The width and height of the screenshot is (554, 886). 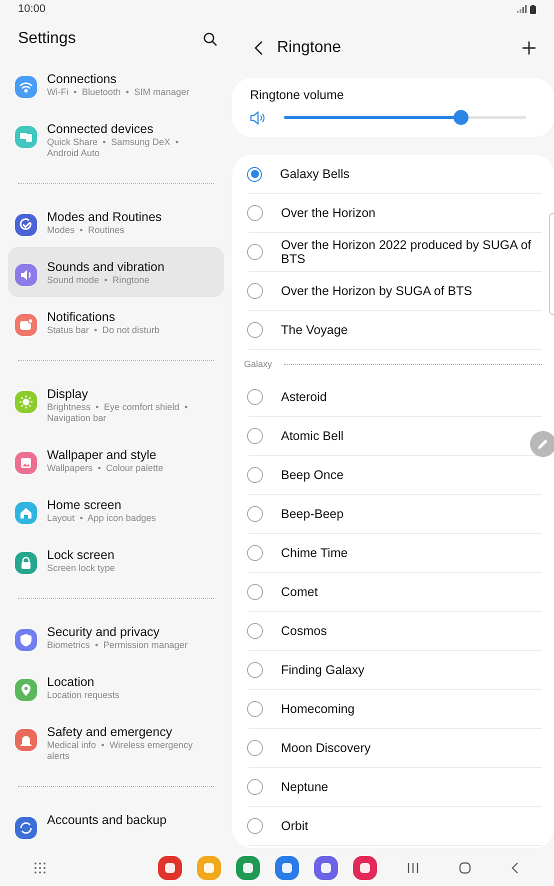 I want to click on ringtone-name: Over the Horizon by SUGA of BTS, so click(x=376, y=291).